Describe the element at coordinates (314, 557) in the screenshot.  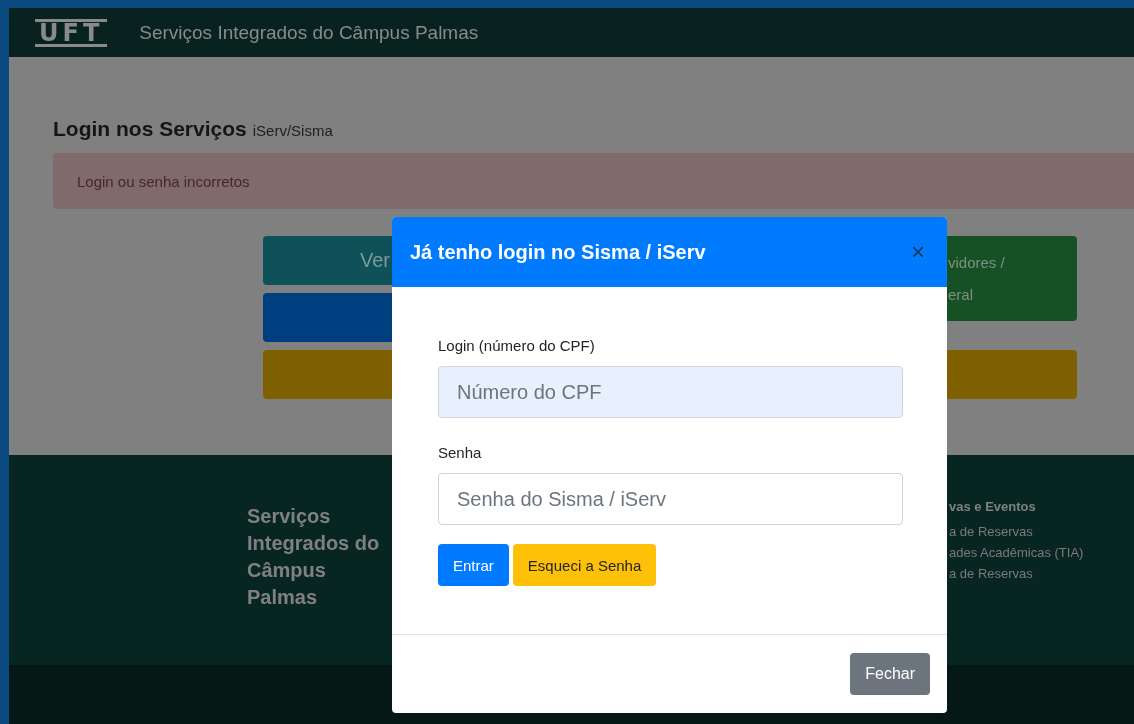
I see `footer-title: Serviços Integrados do Câmpus Palmas` at that location.